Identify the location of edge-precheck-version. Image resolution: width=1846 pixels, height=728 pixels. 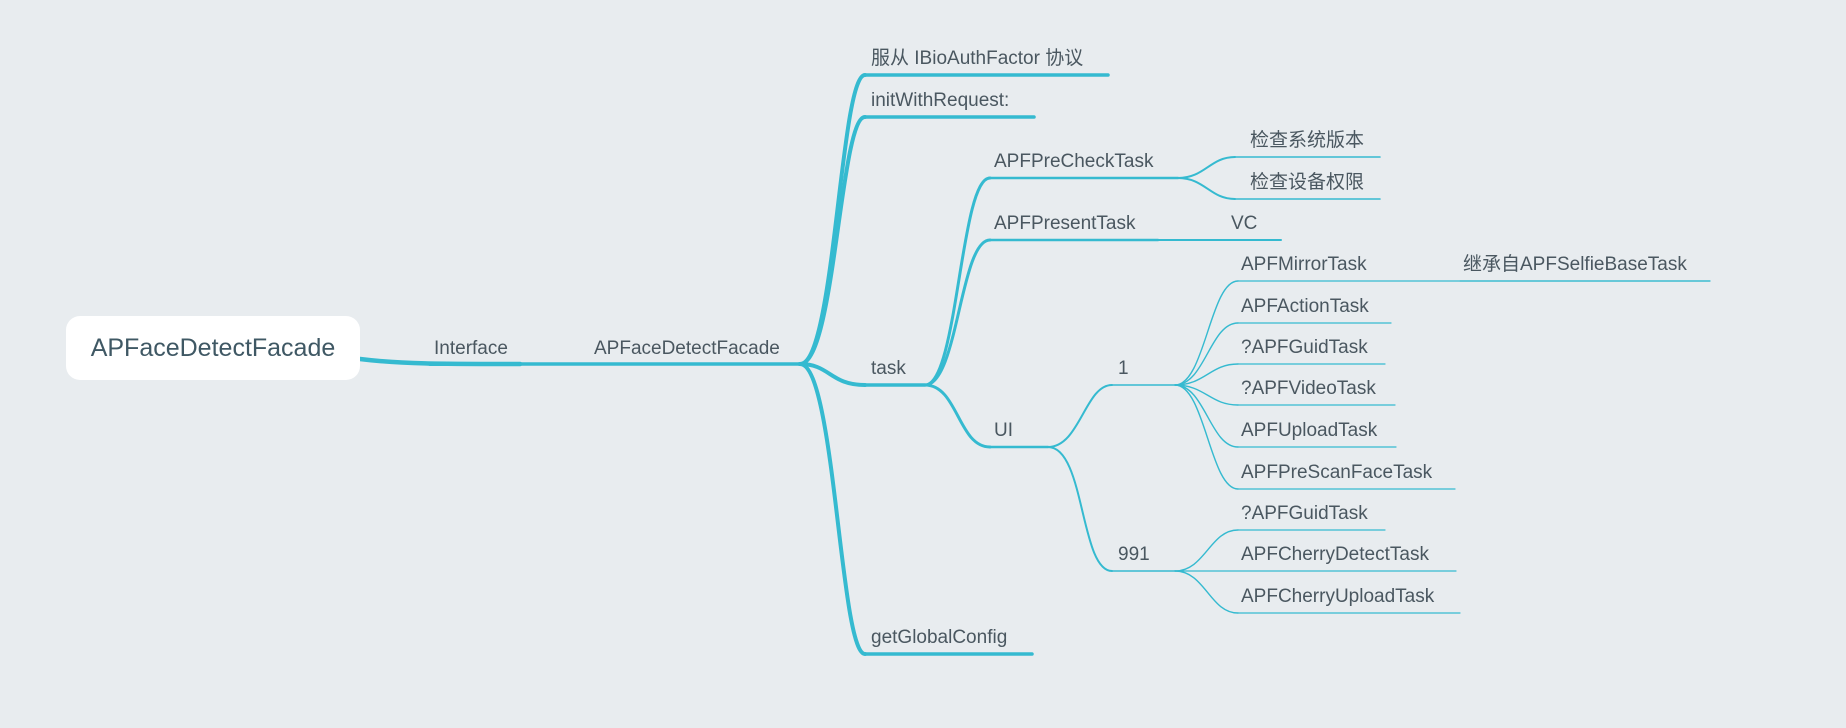
(1206, 167).